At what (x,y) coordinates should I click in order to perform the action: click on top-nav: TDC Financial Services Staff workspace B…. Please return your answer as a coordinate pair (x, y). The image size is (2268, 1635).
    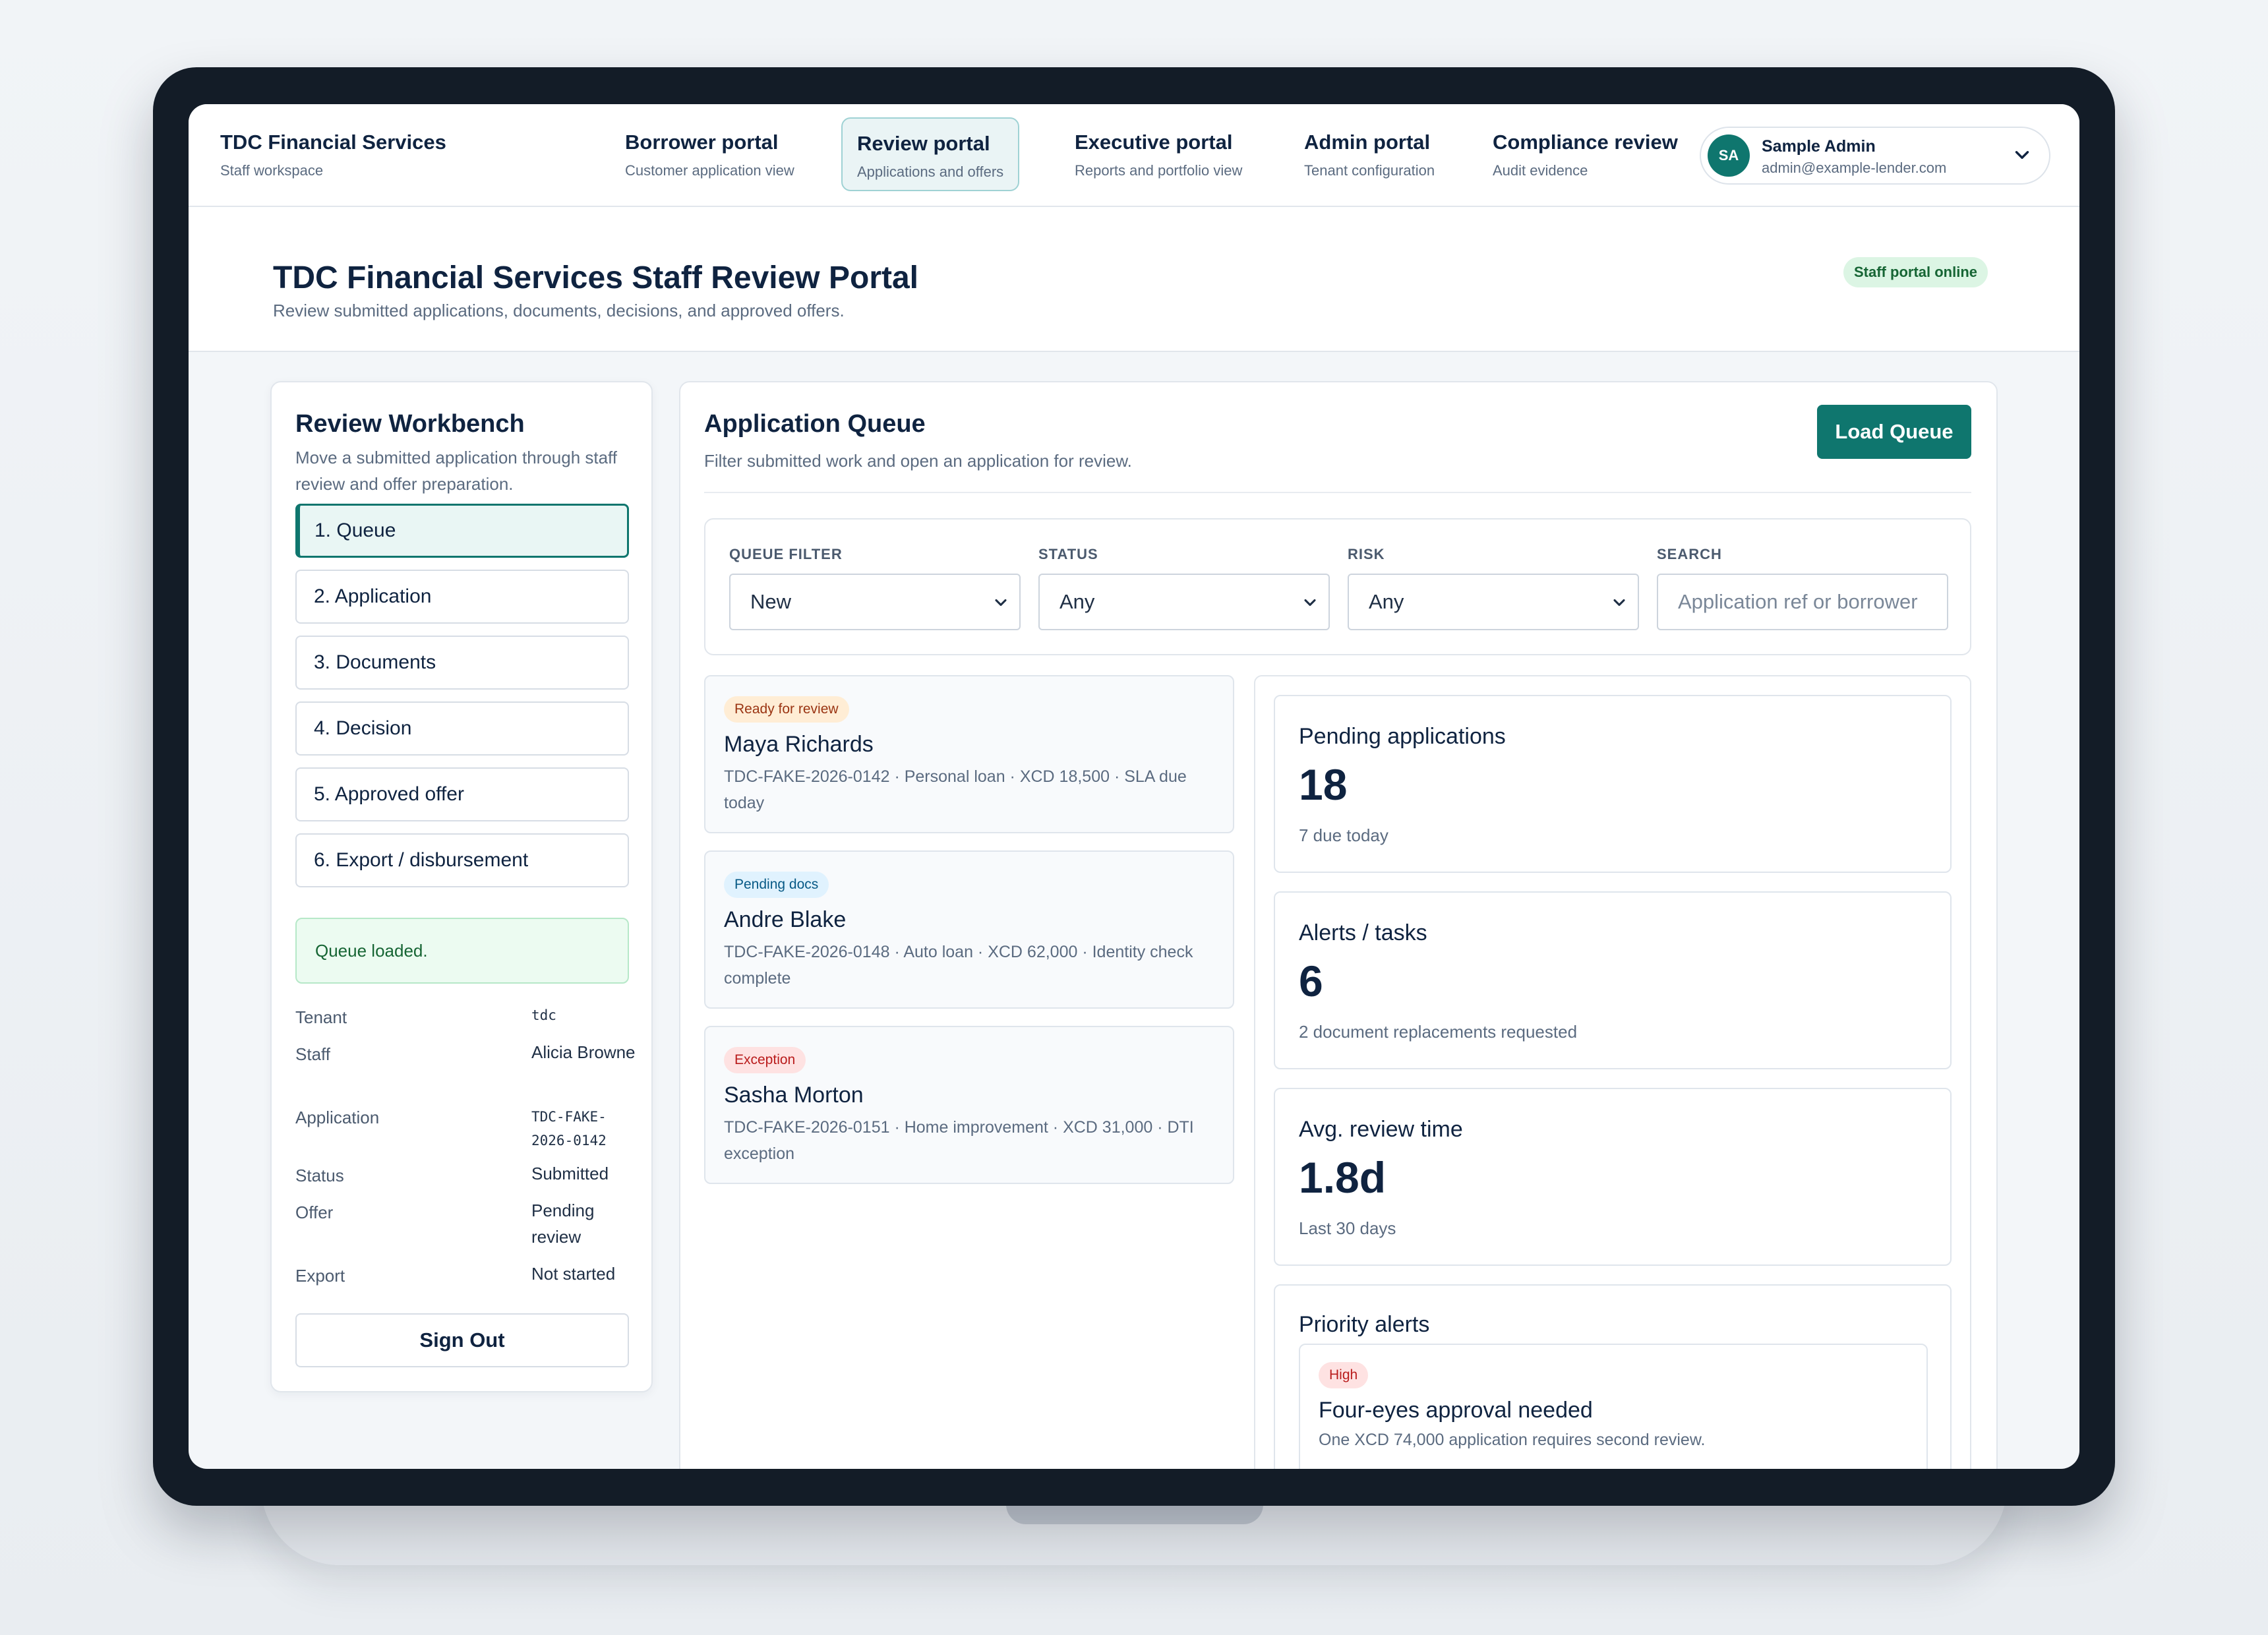
    Looking at the image, I should click on (1134, 155).